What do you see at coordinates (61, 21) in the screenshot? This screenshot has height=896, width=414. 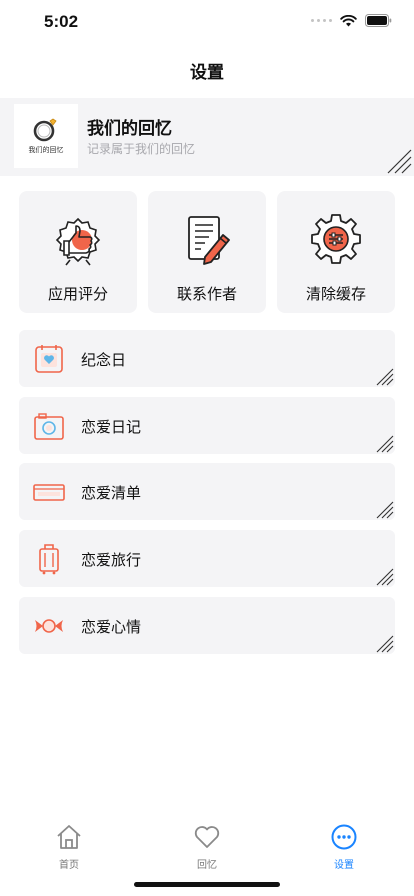 I see `status-time: 5:02` at bounding box center [61, 21].